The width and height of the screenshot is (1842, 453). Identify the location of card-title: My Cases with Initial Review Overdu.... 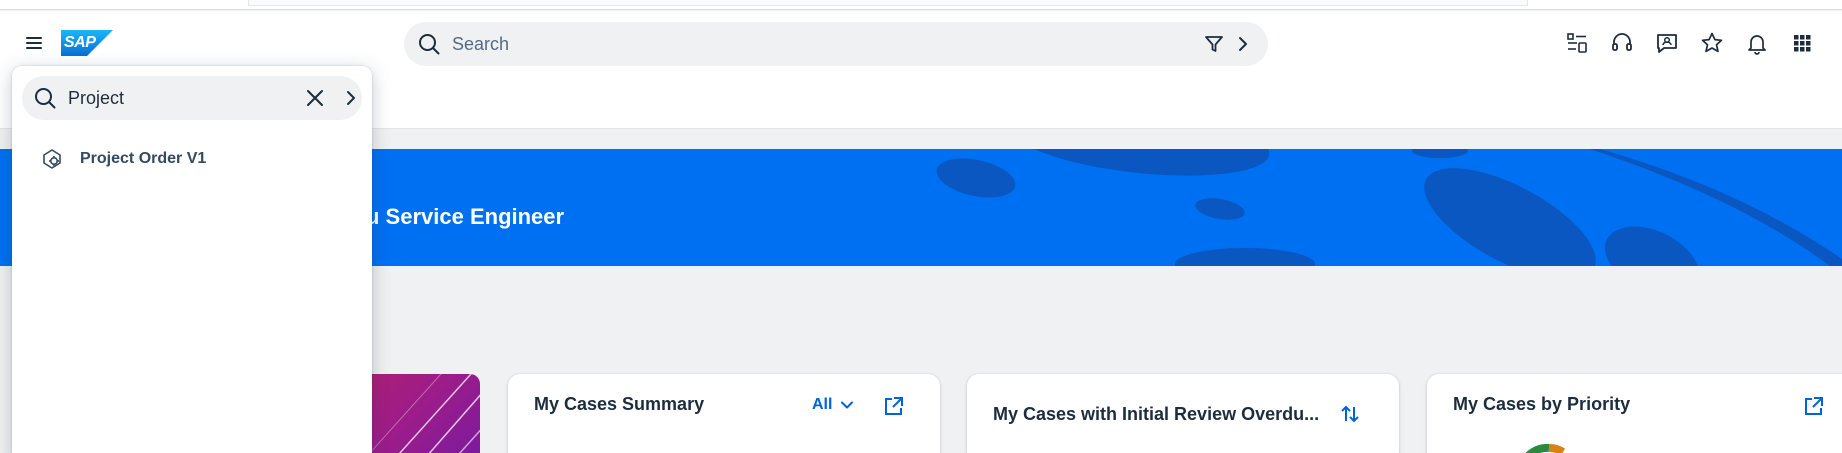
(1156, 414).